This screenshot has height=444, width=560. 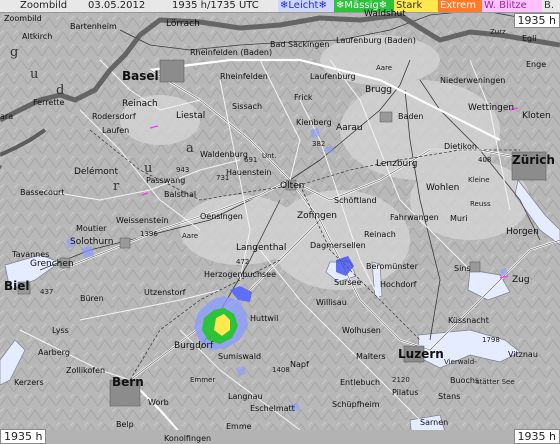 I want to click on place-label: Balsthal, so click(x=180, y=194).